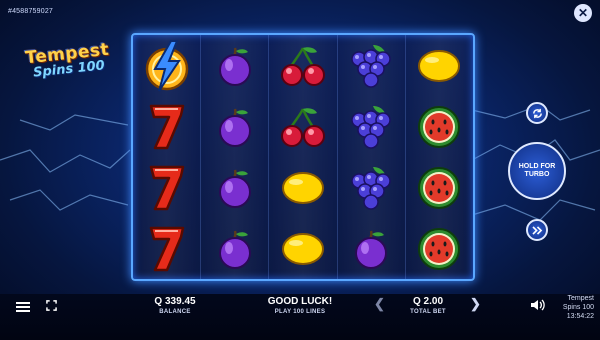  Describe the element at coordinates (300, 312) in the screenshot. I see `lines-label: PLAY 100 LINES` at that location.